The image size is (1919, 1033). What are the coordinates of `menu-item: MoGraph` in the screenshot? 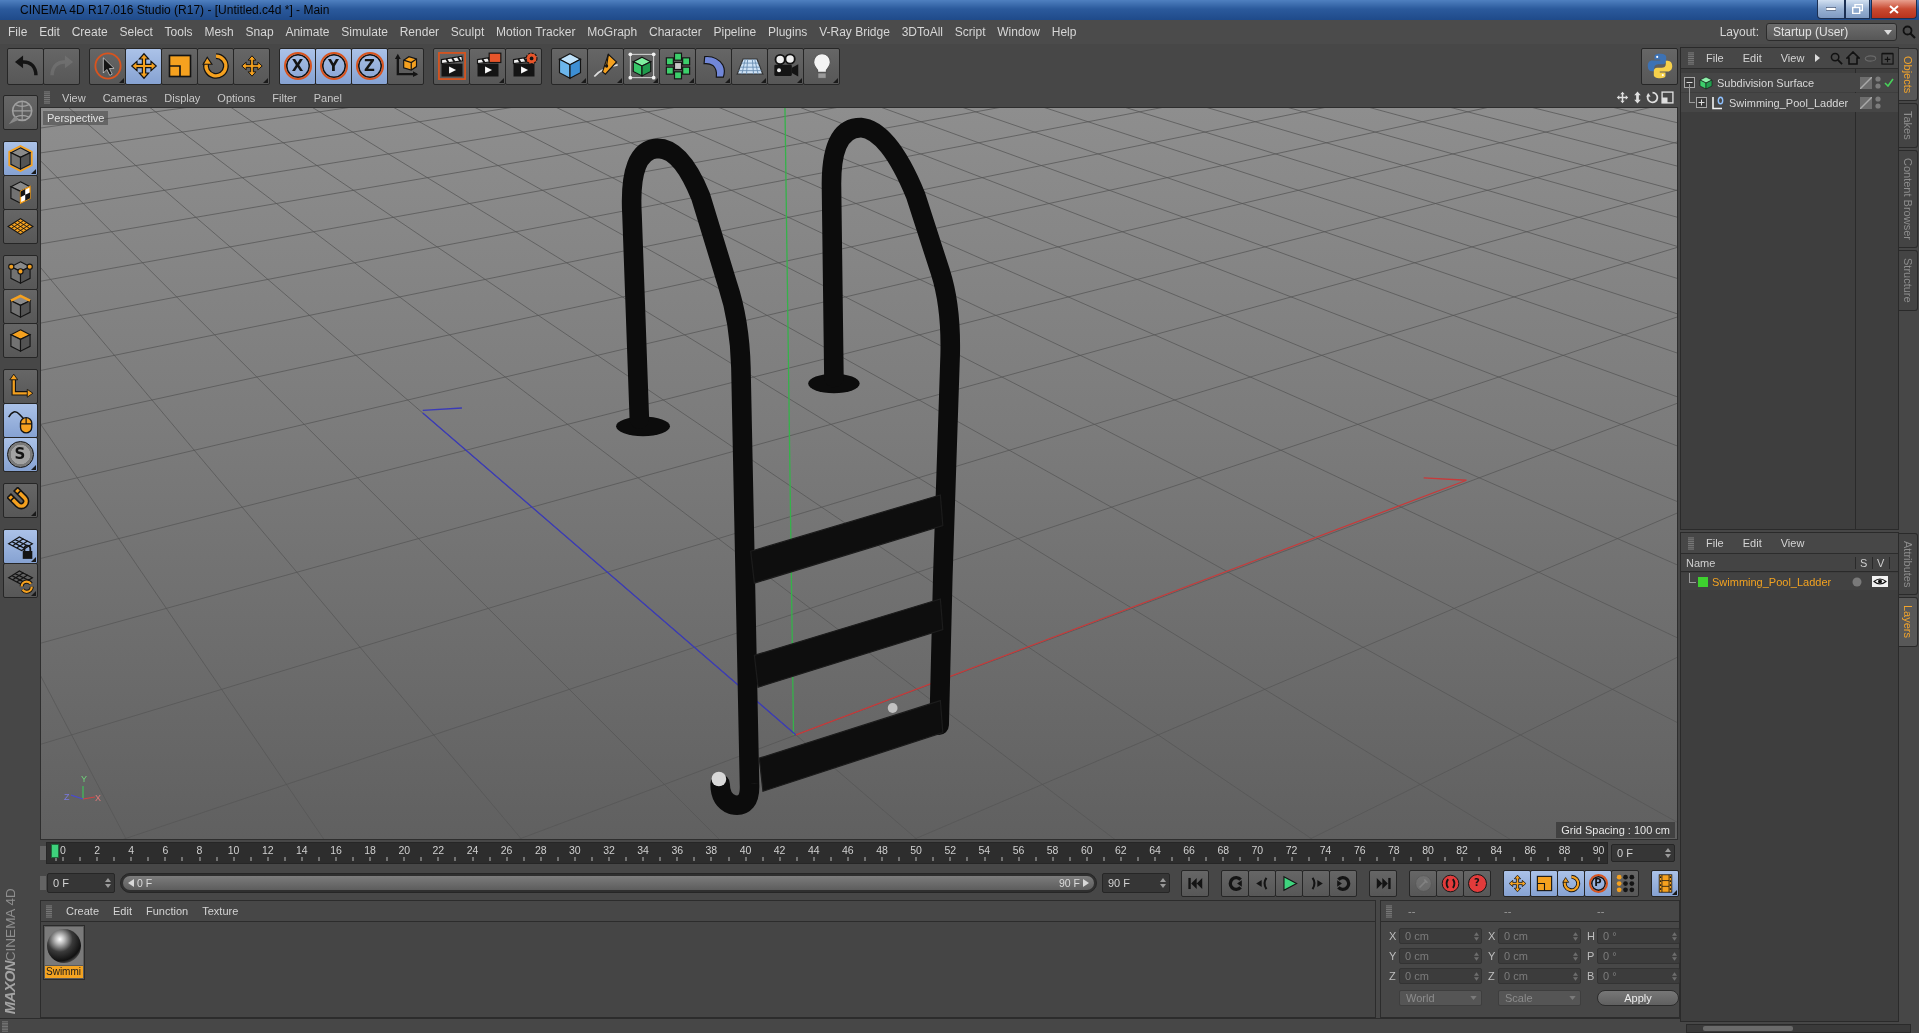 It's located at (612, 32).